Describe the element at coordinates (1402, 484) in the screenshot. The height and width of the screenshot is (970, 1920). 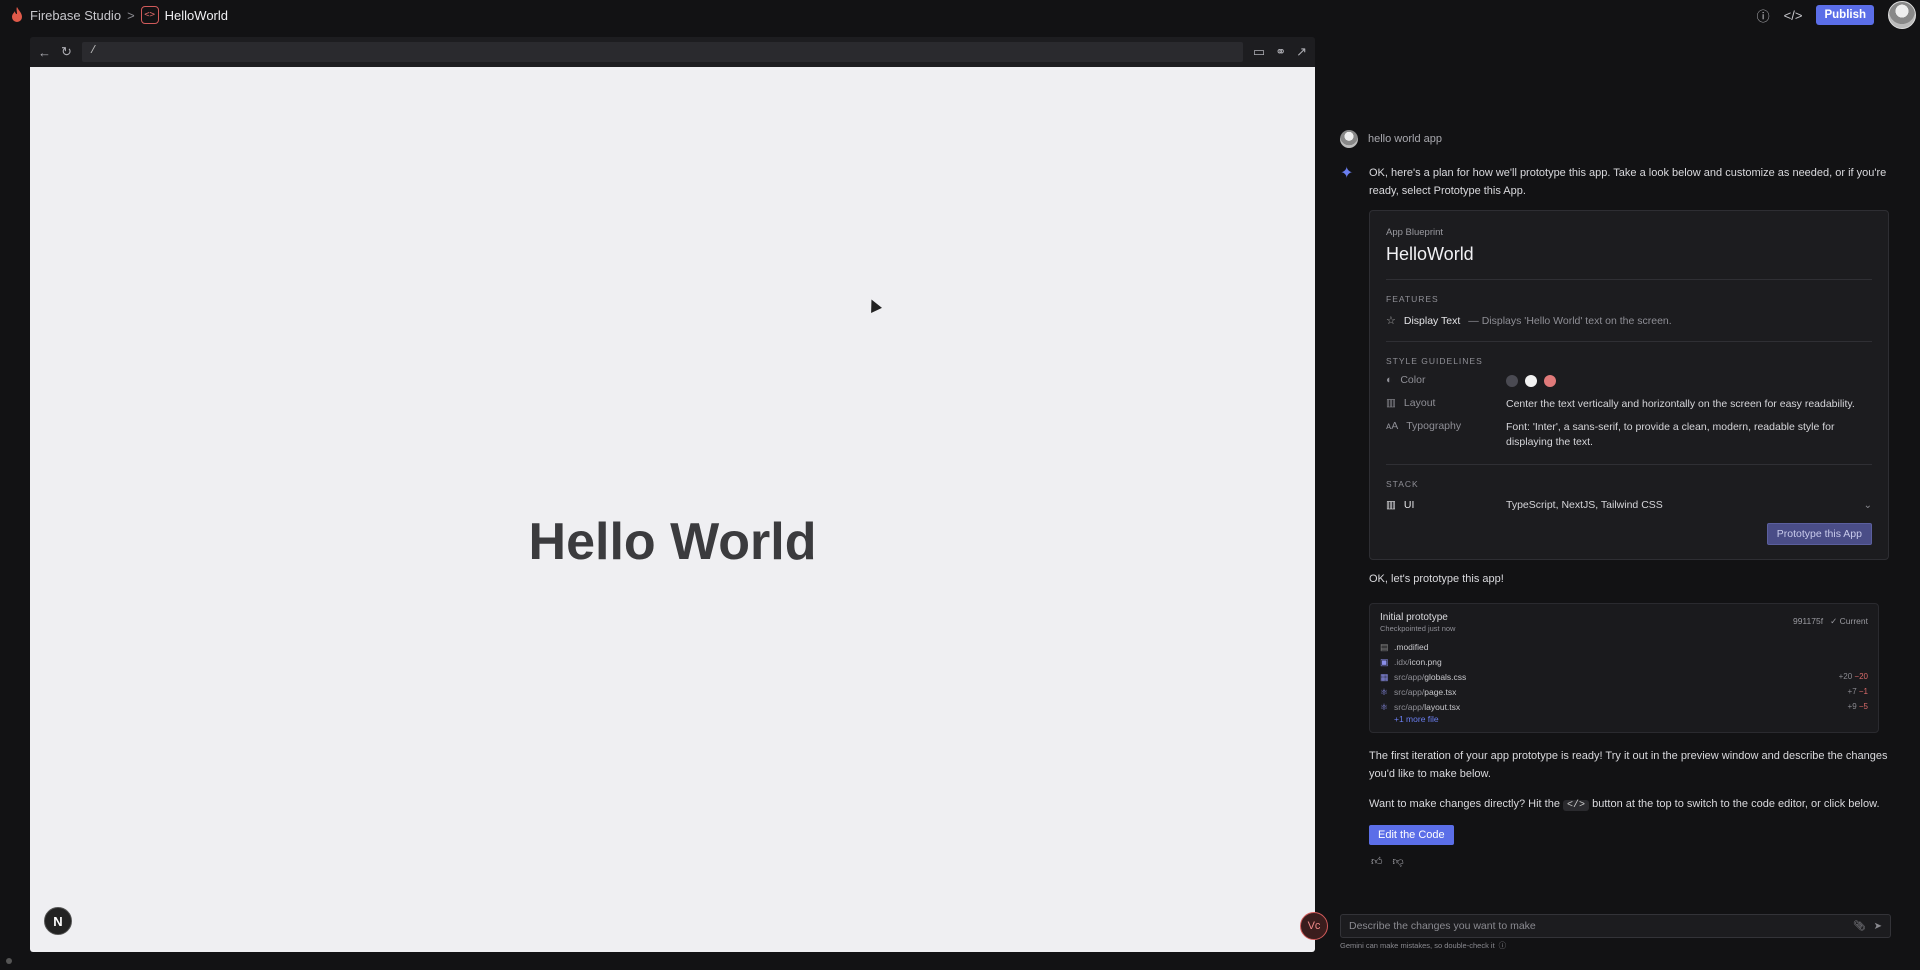
I see `stack-heading: STACK` at that location.